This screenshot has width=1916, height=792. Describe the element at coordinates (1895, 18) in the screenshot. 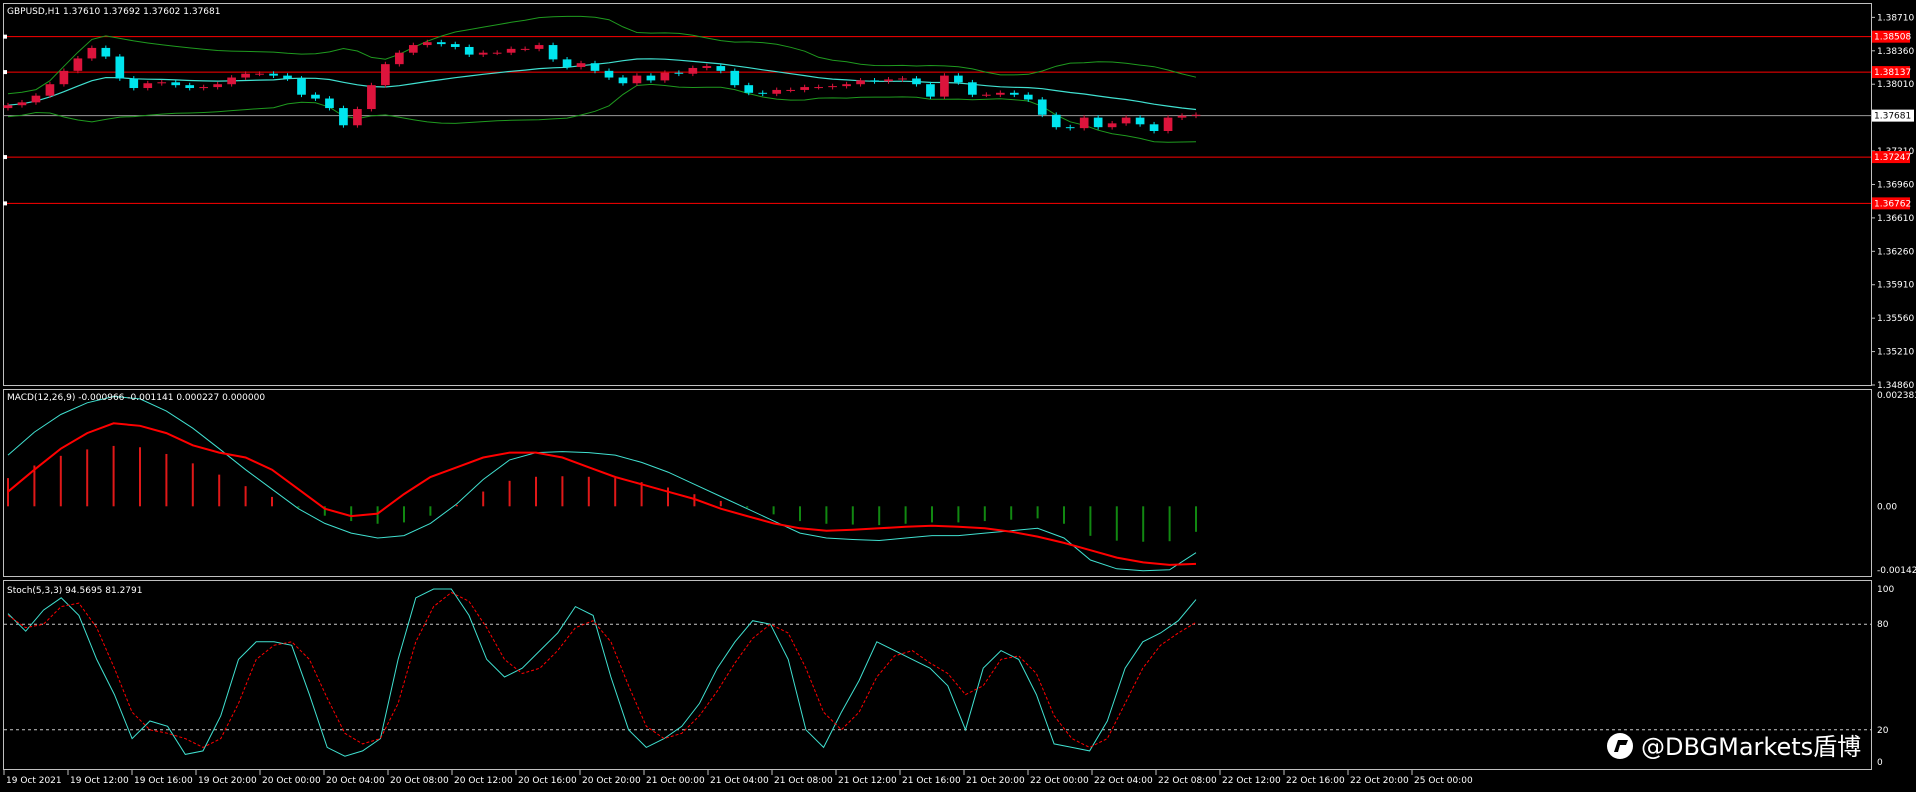

I see `price-tick-label: 1.38710` at that location.